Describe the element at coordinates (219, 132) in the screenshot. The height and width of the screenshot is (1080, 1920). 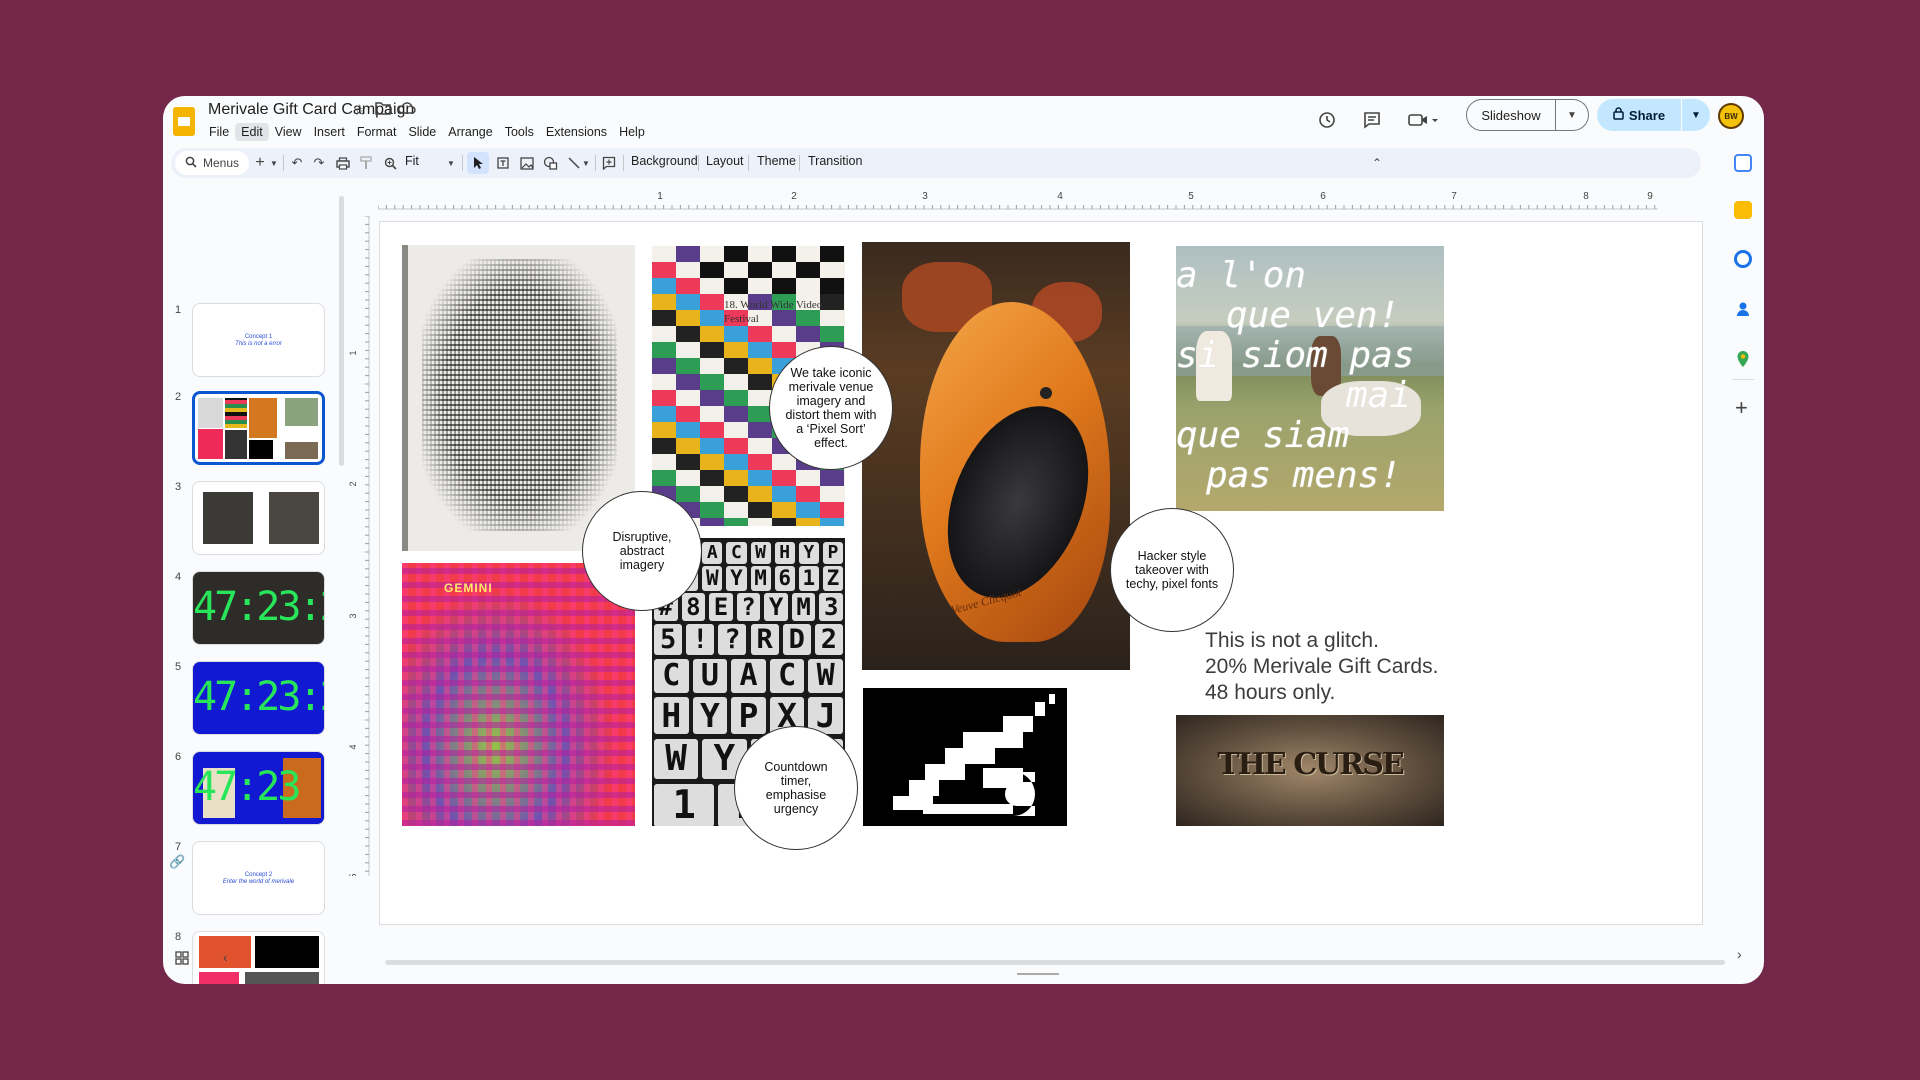
I see `menu-file: File` at that location.